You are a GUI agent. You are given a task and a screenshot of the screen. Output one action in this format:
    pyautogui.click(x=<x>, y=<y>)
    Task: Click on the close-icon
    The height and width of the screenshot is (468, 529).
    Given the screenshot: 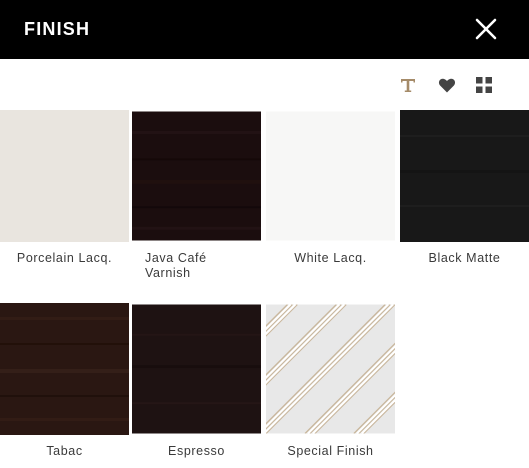 What is the action you would take?
    pyautogui.click(x=486, y=29)
    